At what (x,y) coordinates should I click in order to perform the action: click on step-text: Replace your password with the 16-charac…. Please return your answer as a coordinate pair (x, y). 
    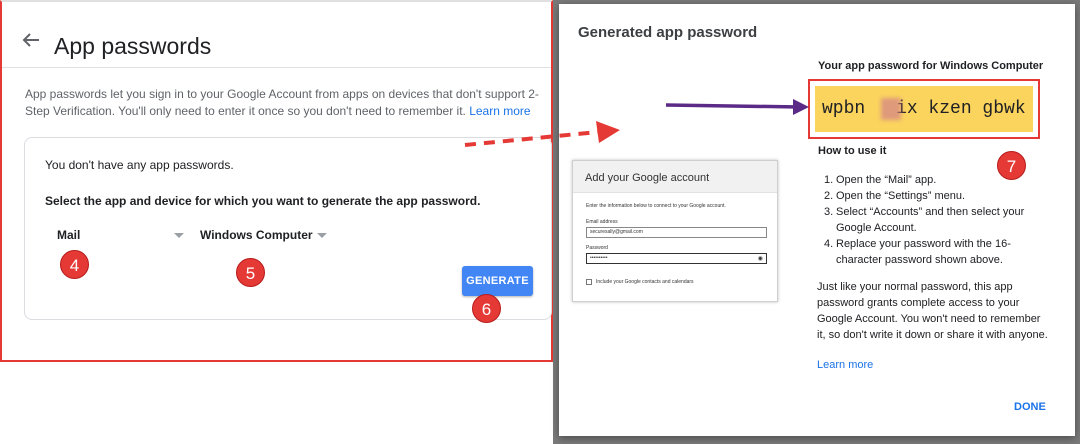
    Looking at the image, I should click on (923, 252).